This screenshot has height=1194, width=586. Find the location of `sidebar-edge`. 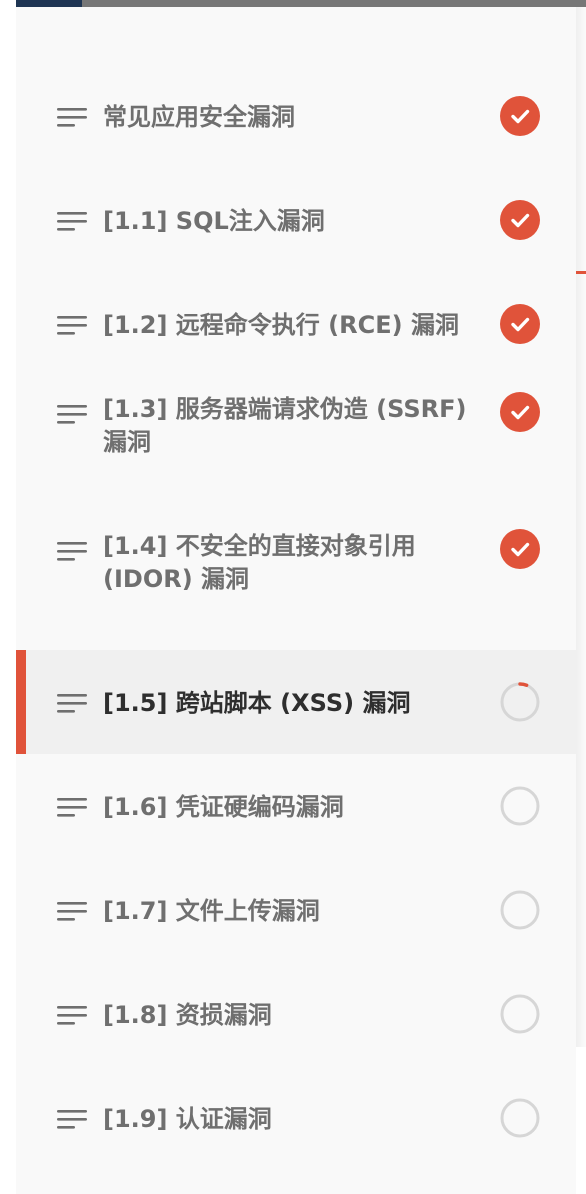

sidebar-edge is located at coordinates (581, 527).